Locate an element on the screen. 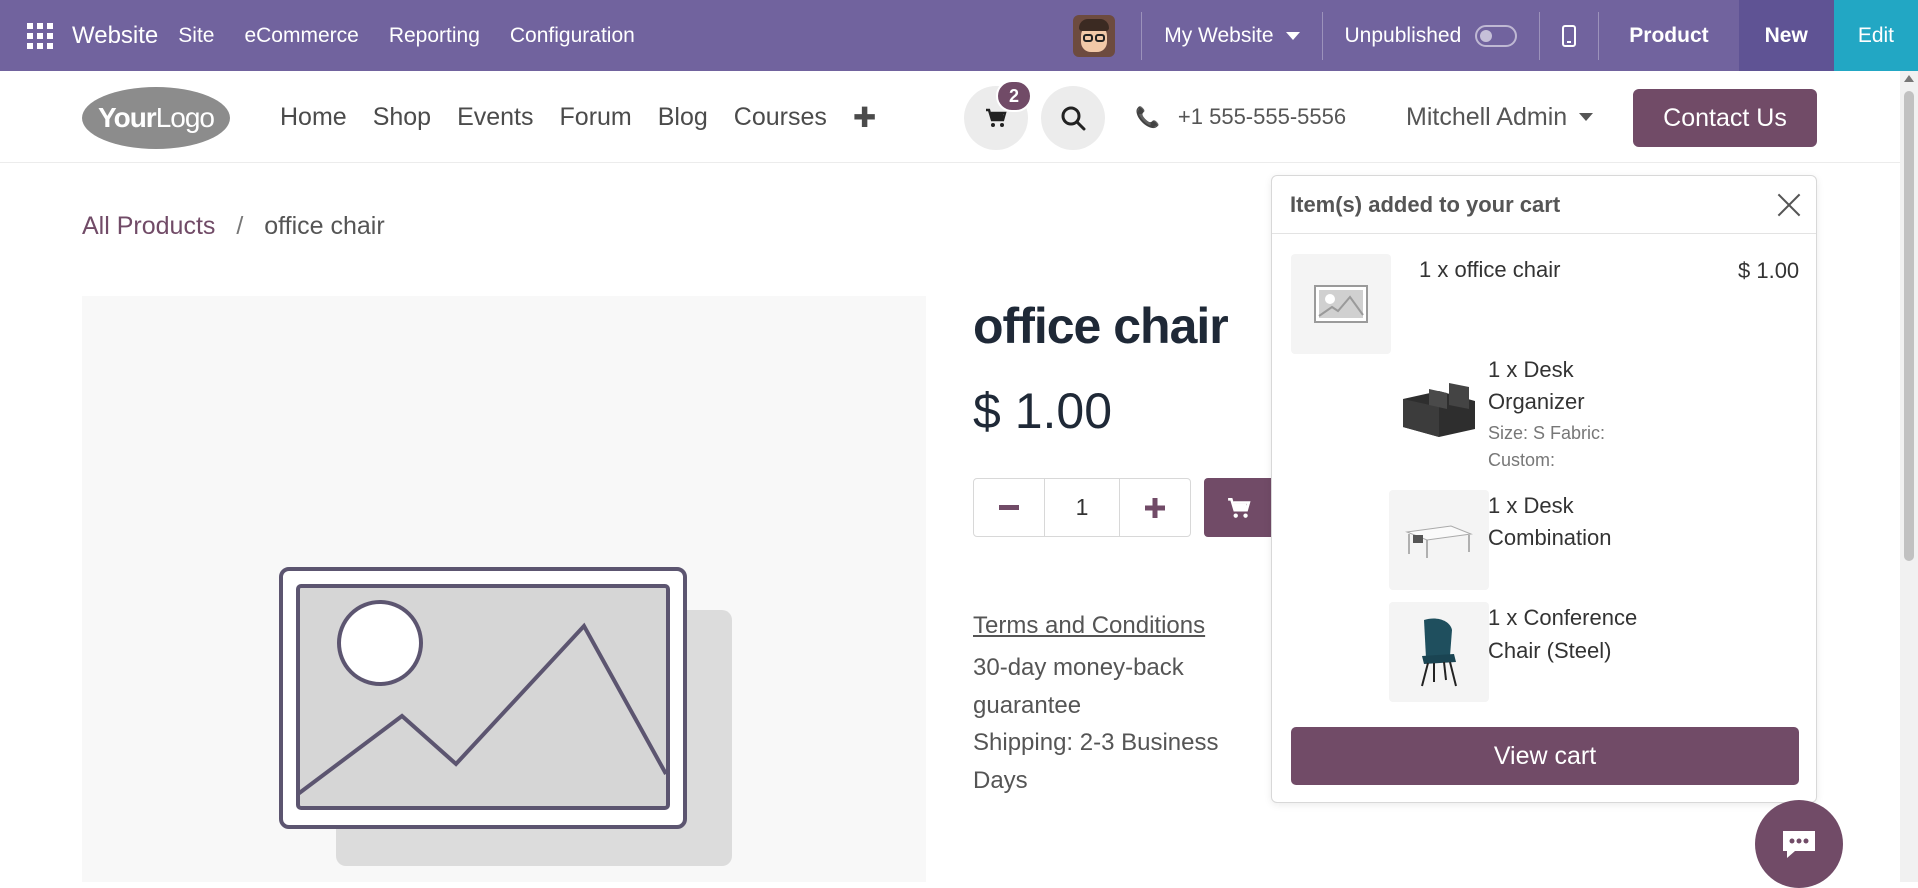 Image resolution: width=1918 pixels, height=888 pixels. cart-item-price: $ 1.00 is located at coordinates (1769, 270).